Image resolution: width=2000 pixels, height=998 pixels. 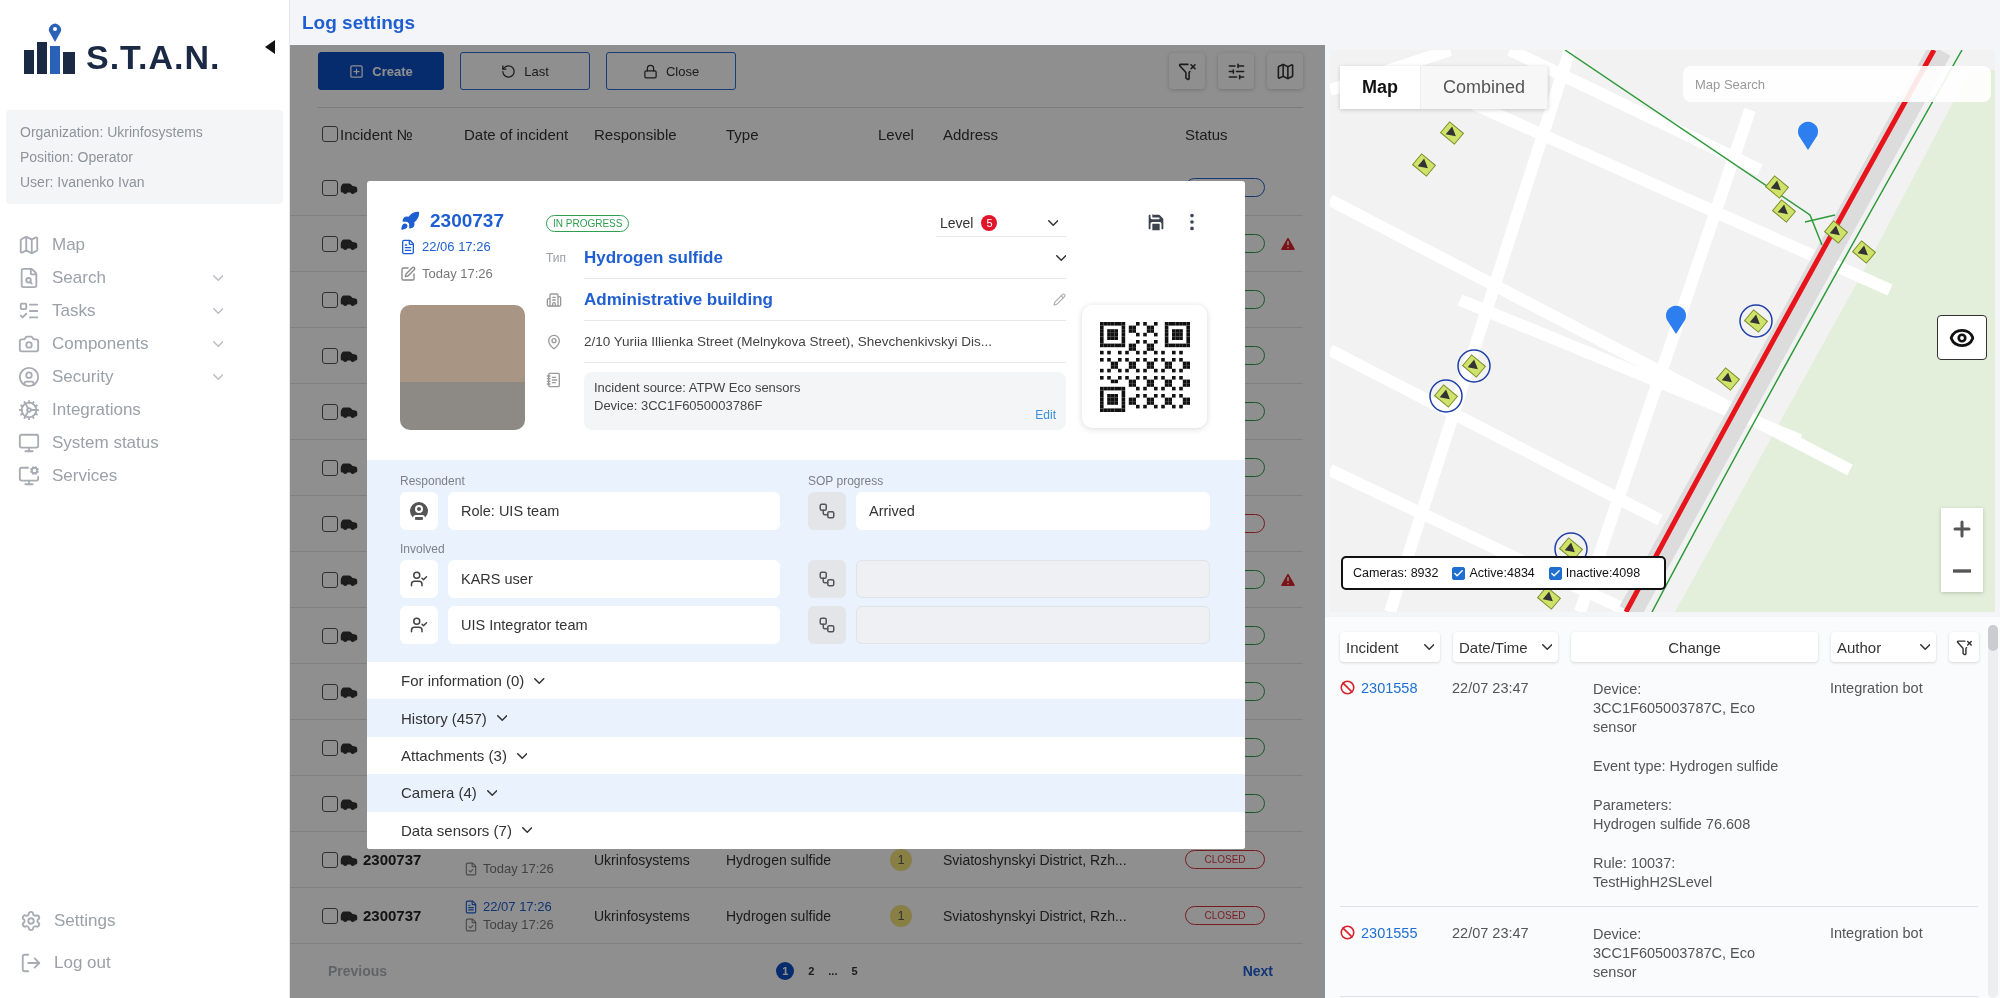 I want to click on select-all-checkbox, so click(x=330, y=134).